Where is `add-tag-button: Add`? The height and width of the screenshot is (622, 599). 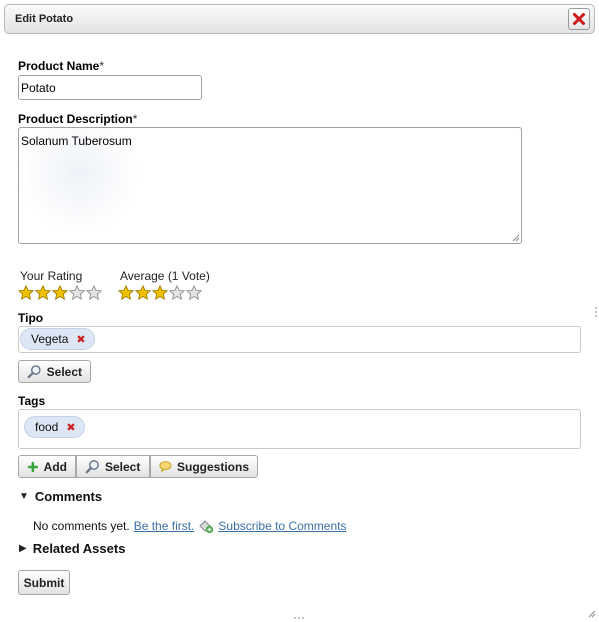 add-tag-button: Add is located at coordinates (47, 466).